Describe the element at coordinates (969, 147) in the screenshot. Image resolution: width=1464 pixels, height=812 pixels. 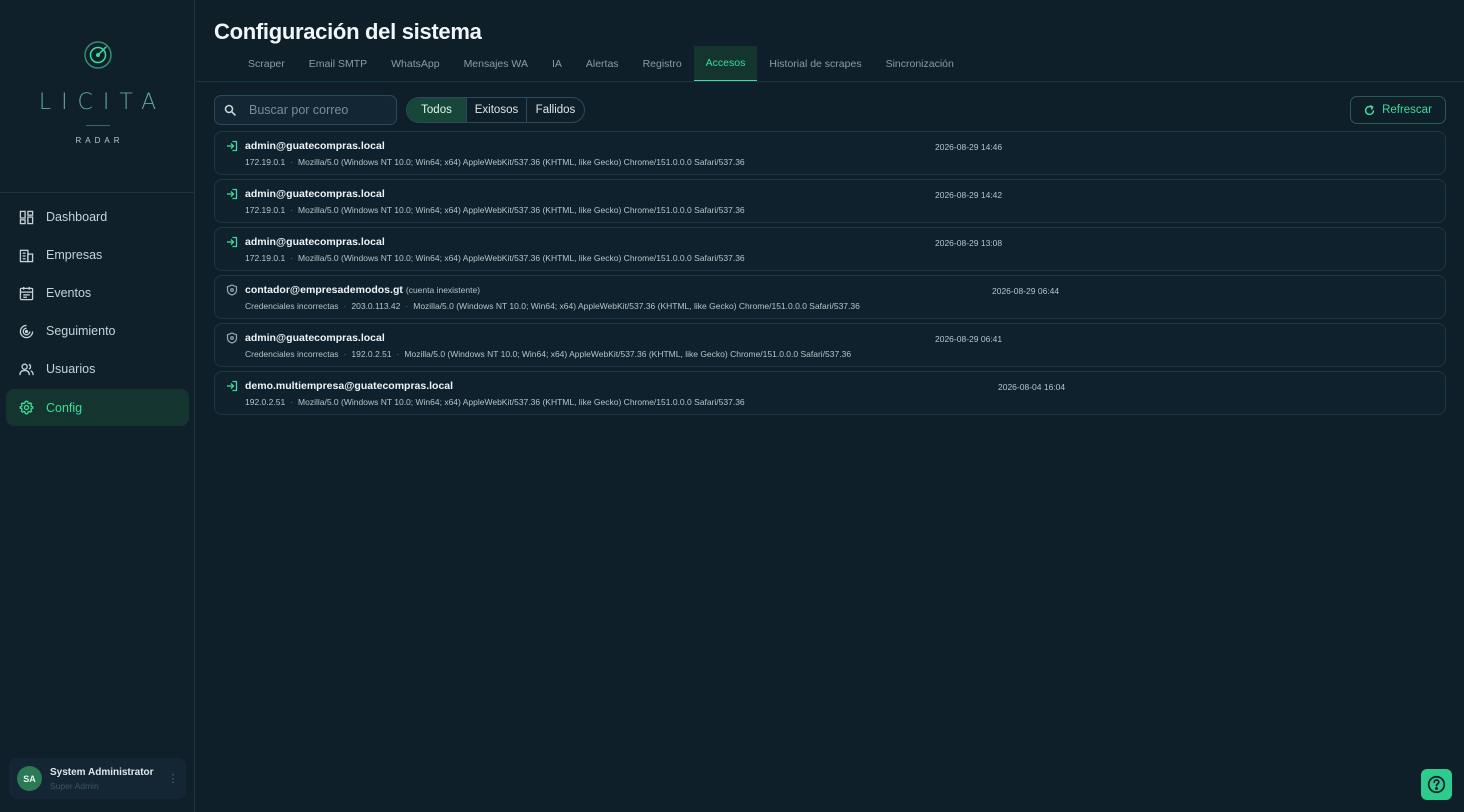
I see `row-timestamp: 2026-08-29 14:46` at that location.